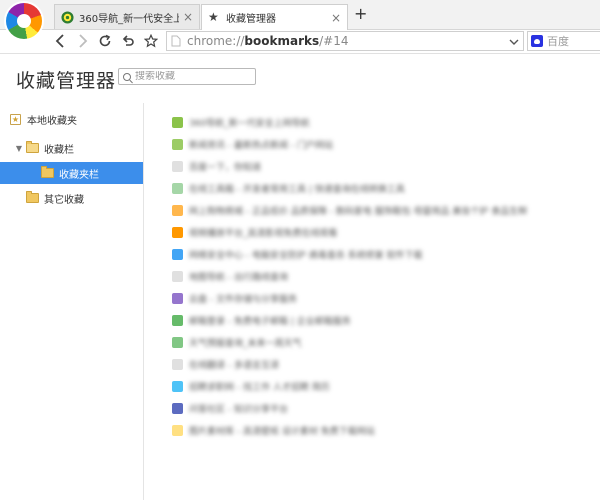 Image resolution: width=600 pixels, height=500 pixels. I want to click on tree-item-favorites-bar: 收藏夹栏, so click(71, 173).